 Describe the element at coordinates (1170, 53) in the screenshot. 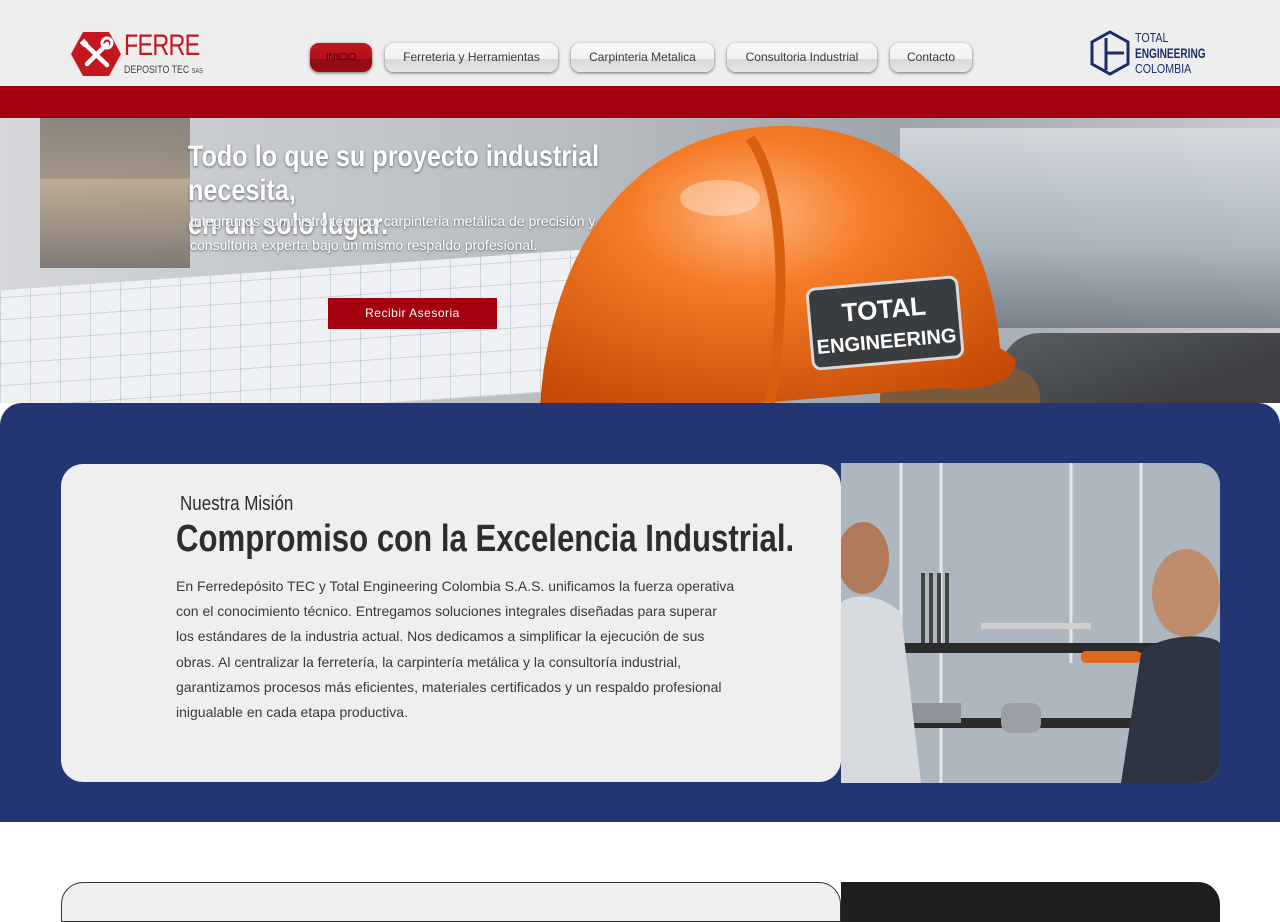

I see `te-logo-line2: ENGINEERING` at that location.